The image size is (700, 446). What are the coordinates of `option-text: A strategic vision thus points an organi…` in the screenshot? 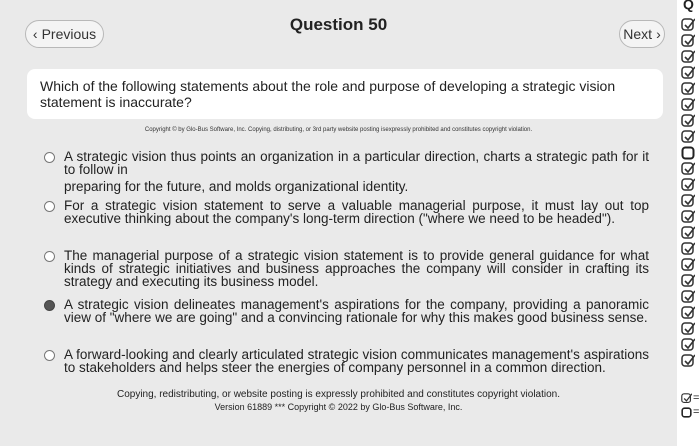 It's located at (356, 163).